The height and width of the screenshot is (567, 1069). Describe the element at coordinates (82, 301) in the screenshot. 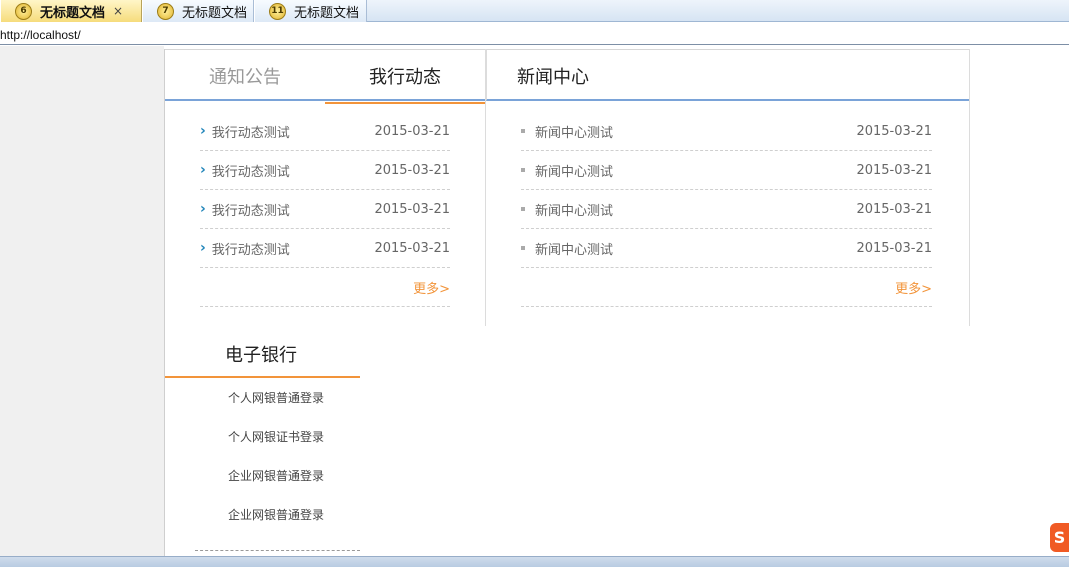

I see `left-gutter` at that location.